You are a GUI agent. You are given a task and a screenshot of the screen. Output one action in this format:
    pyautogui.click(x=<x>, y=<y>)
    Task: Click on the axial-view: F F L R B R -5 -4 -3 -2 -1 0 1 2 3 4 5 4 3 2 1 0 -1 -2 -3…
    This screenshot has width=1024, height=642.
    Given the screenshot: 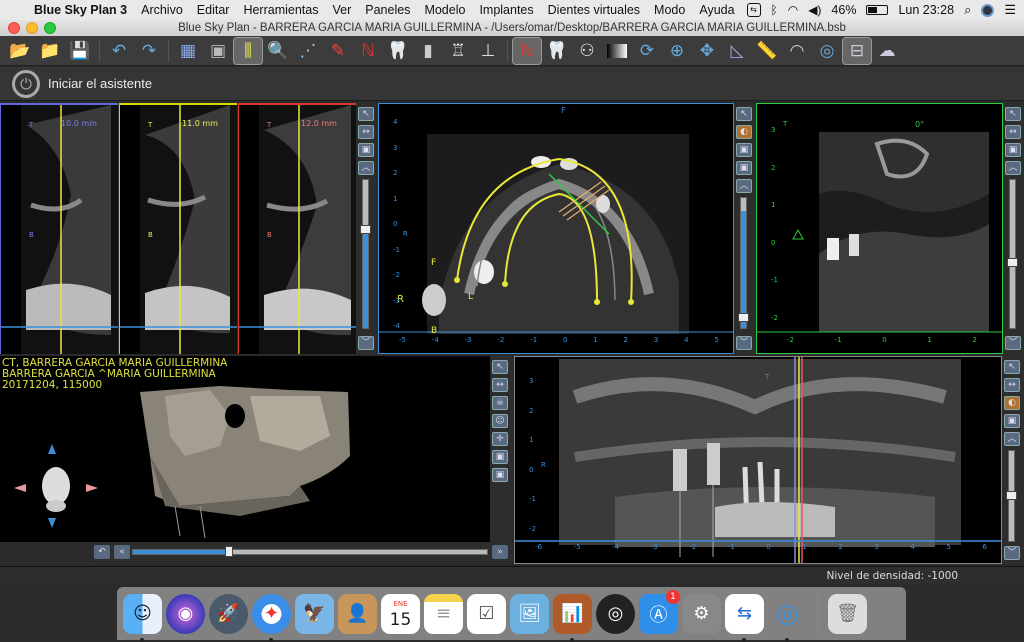 What is the action you would take?
    pyautogui.click(x=556, y=228)
    